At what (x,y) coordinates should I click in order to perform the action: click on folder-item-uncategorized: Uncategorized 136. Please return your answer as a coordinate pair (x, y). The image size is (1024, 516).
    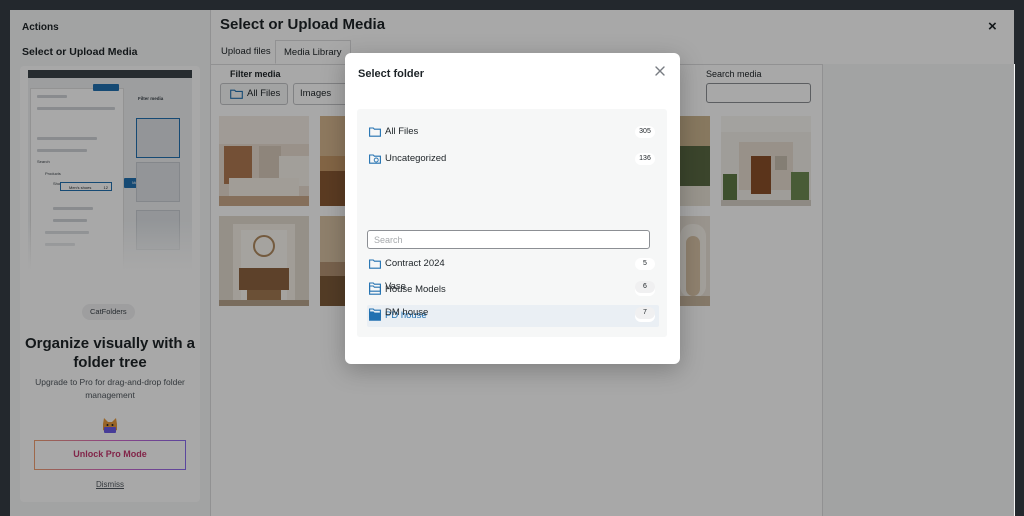
    Looking at the image, I should click on (513, 159).